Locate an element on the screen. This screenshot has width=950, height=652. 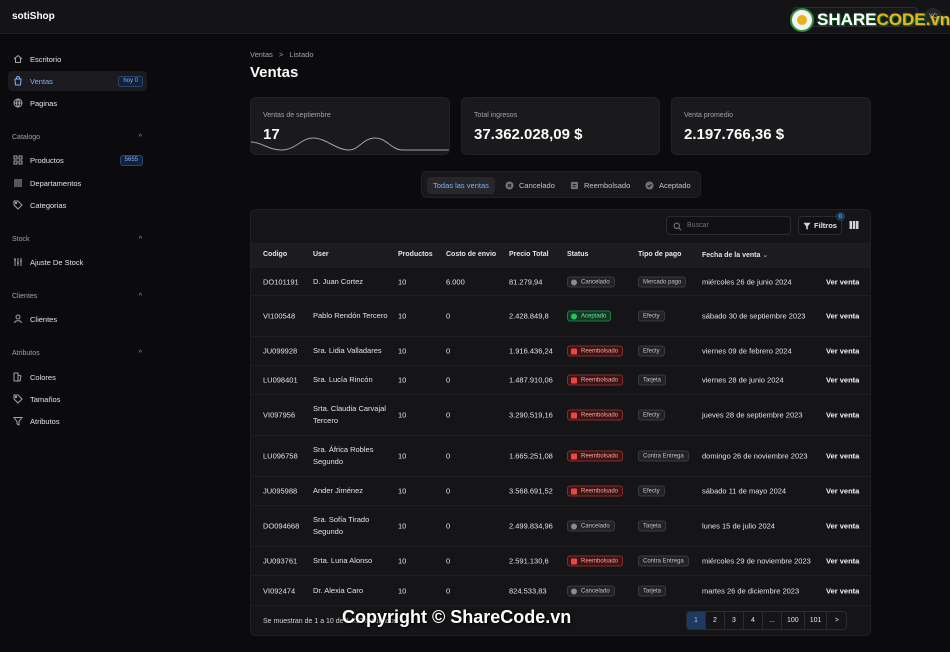
tab-refunded: Reembolsado is located at coordinates (600, 185).